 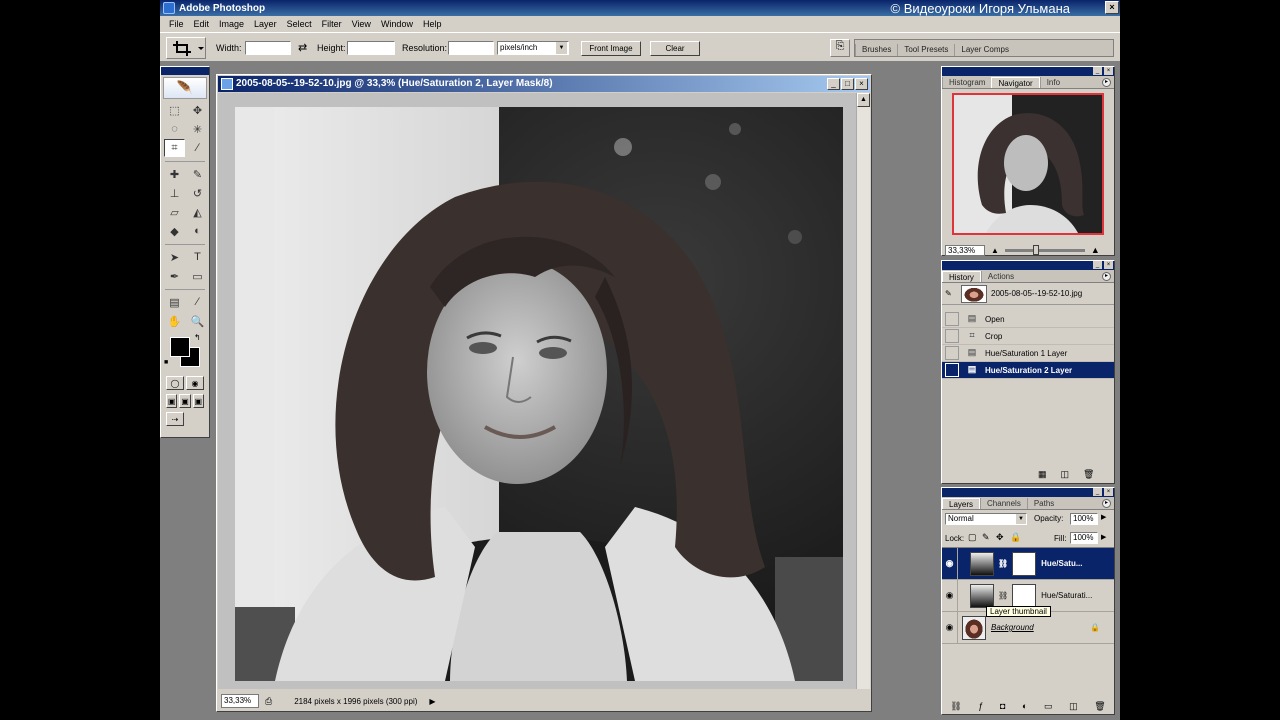 What do you see at coordinates (984, 50) in the screenshot?
I see `well-tab-layer-comps: Layer Comps` at bounding box center [984, 50].